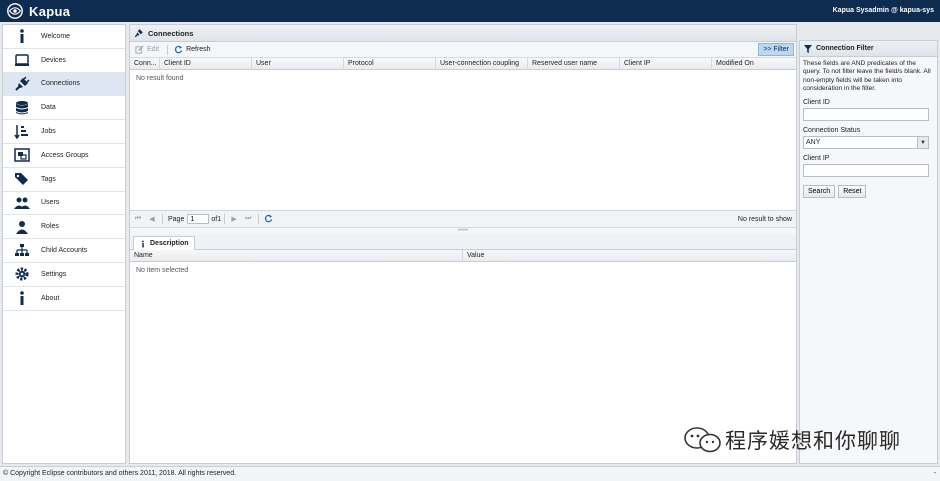  What do you see at coordinates (702, 440) in the screenshot?
I see `chat-bubbles-icon` at bounding box center [702, 440].